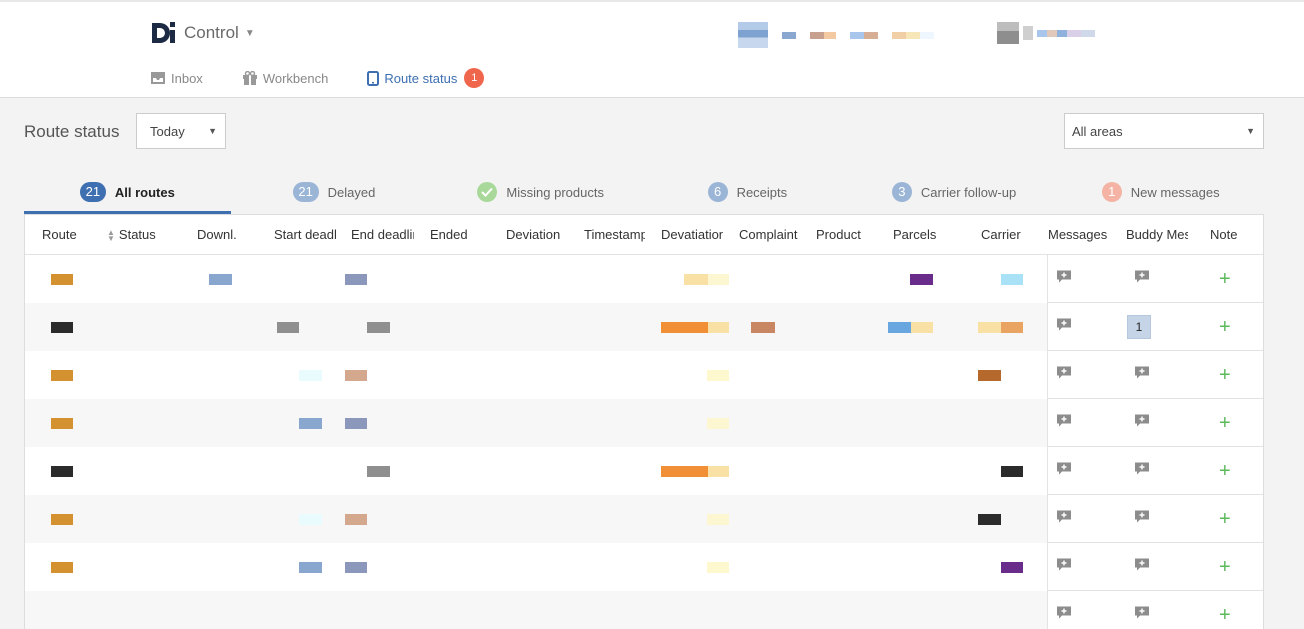  What do you see at coordinates (540, 192) in the screenshot?
I see `tab-missing-products: Missing products` at bounding box center [540, 192].